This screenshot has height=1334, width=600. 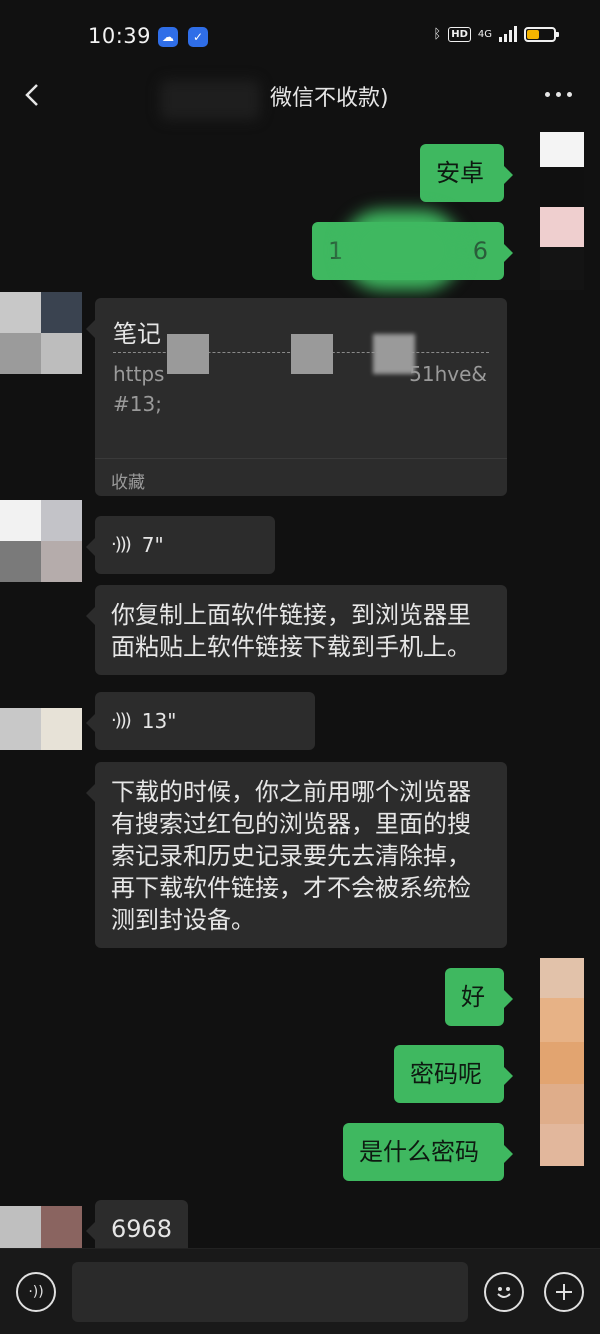 What do you see at coordinates (168, 37) in the screenshot?
I see `cloud-icon: ☁` at bounding box center [168, 37].